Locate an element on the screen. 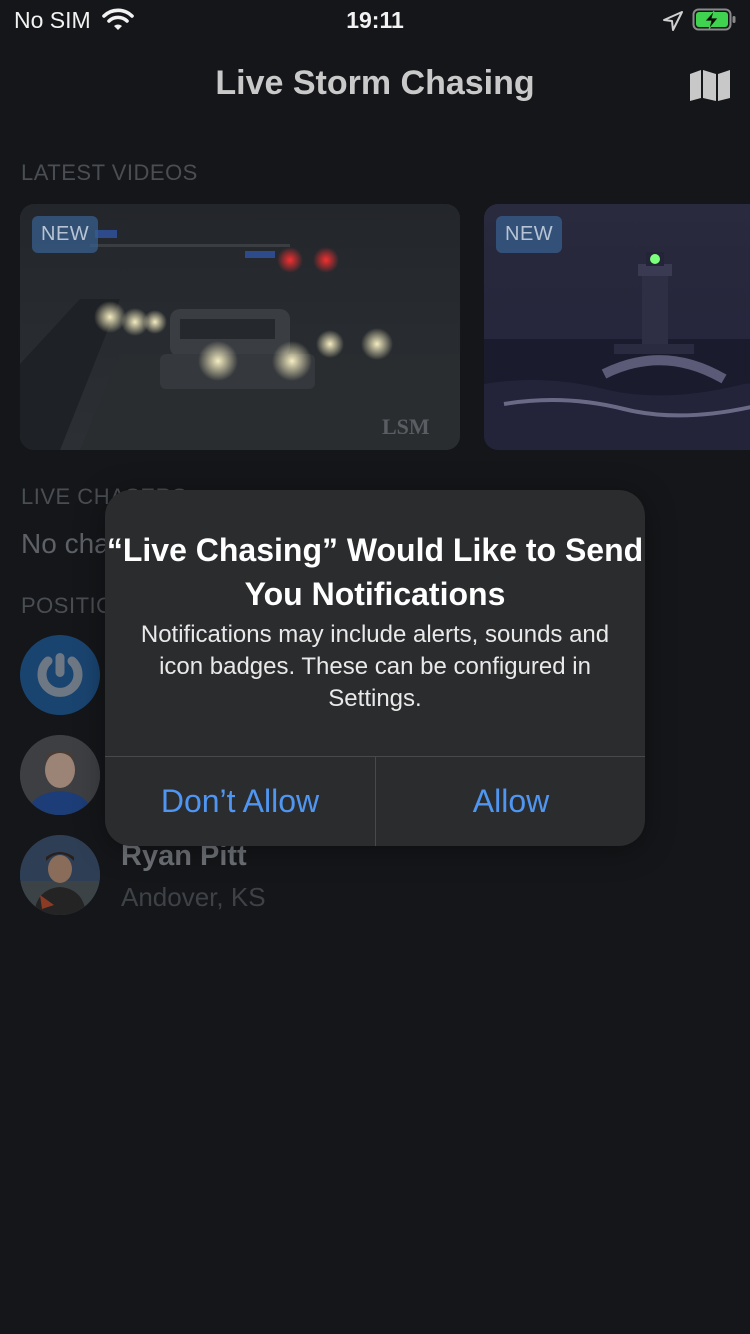 Image resolution: width=750 pixels, height=1334 pixels. power-logo-icon is located at coordinates (60, 675).